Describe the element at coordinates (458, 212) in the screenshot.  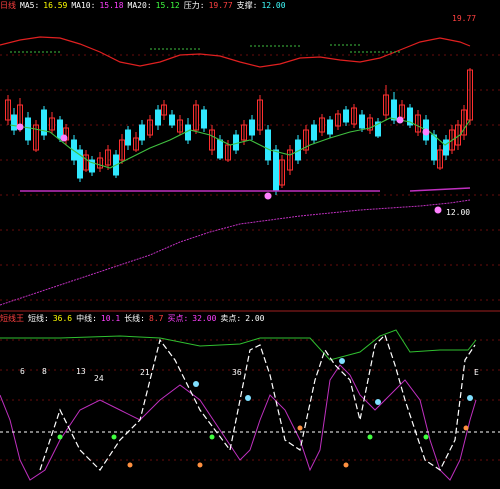
I see `low-price-label: 12.00` at that location.